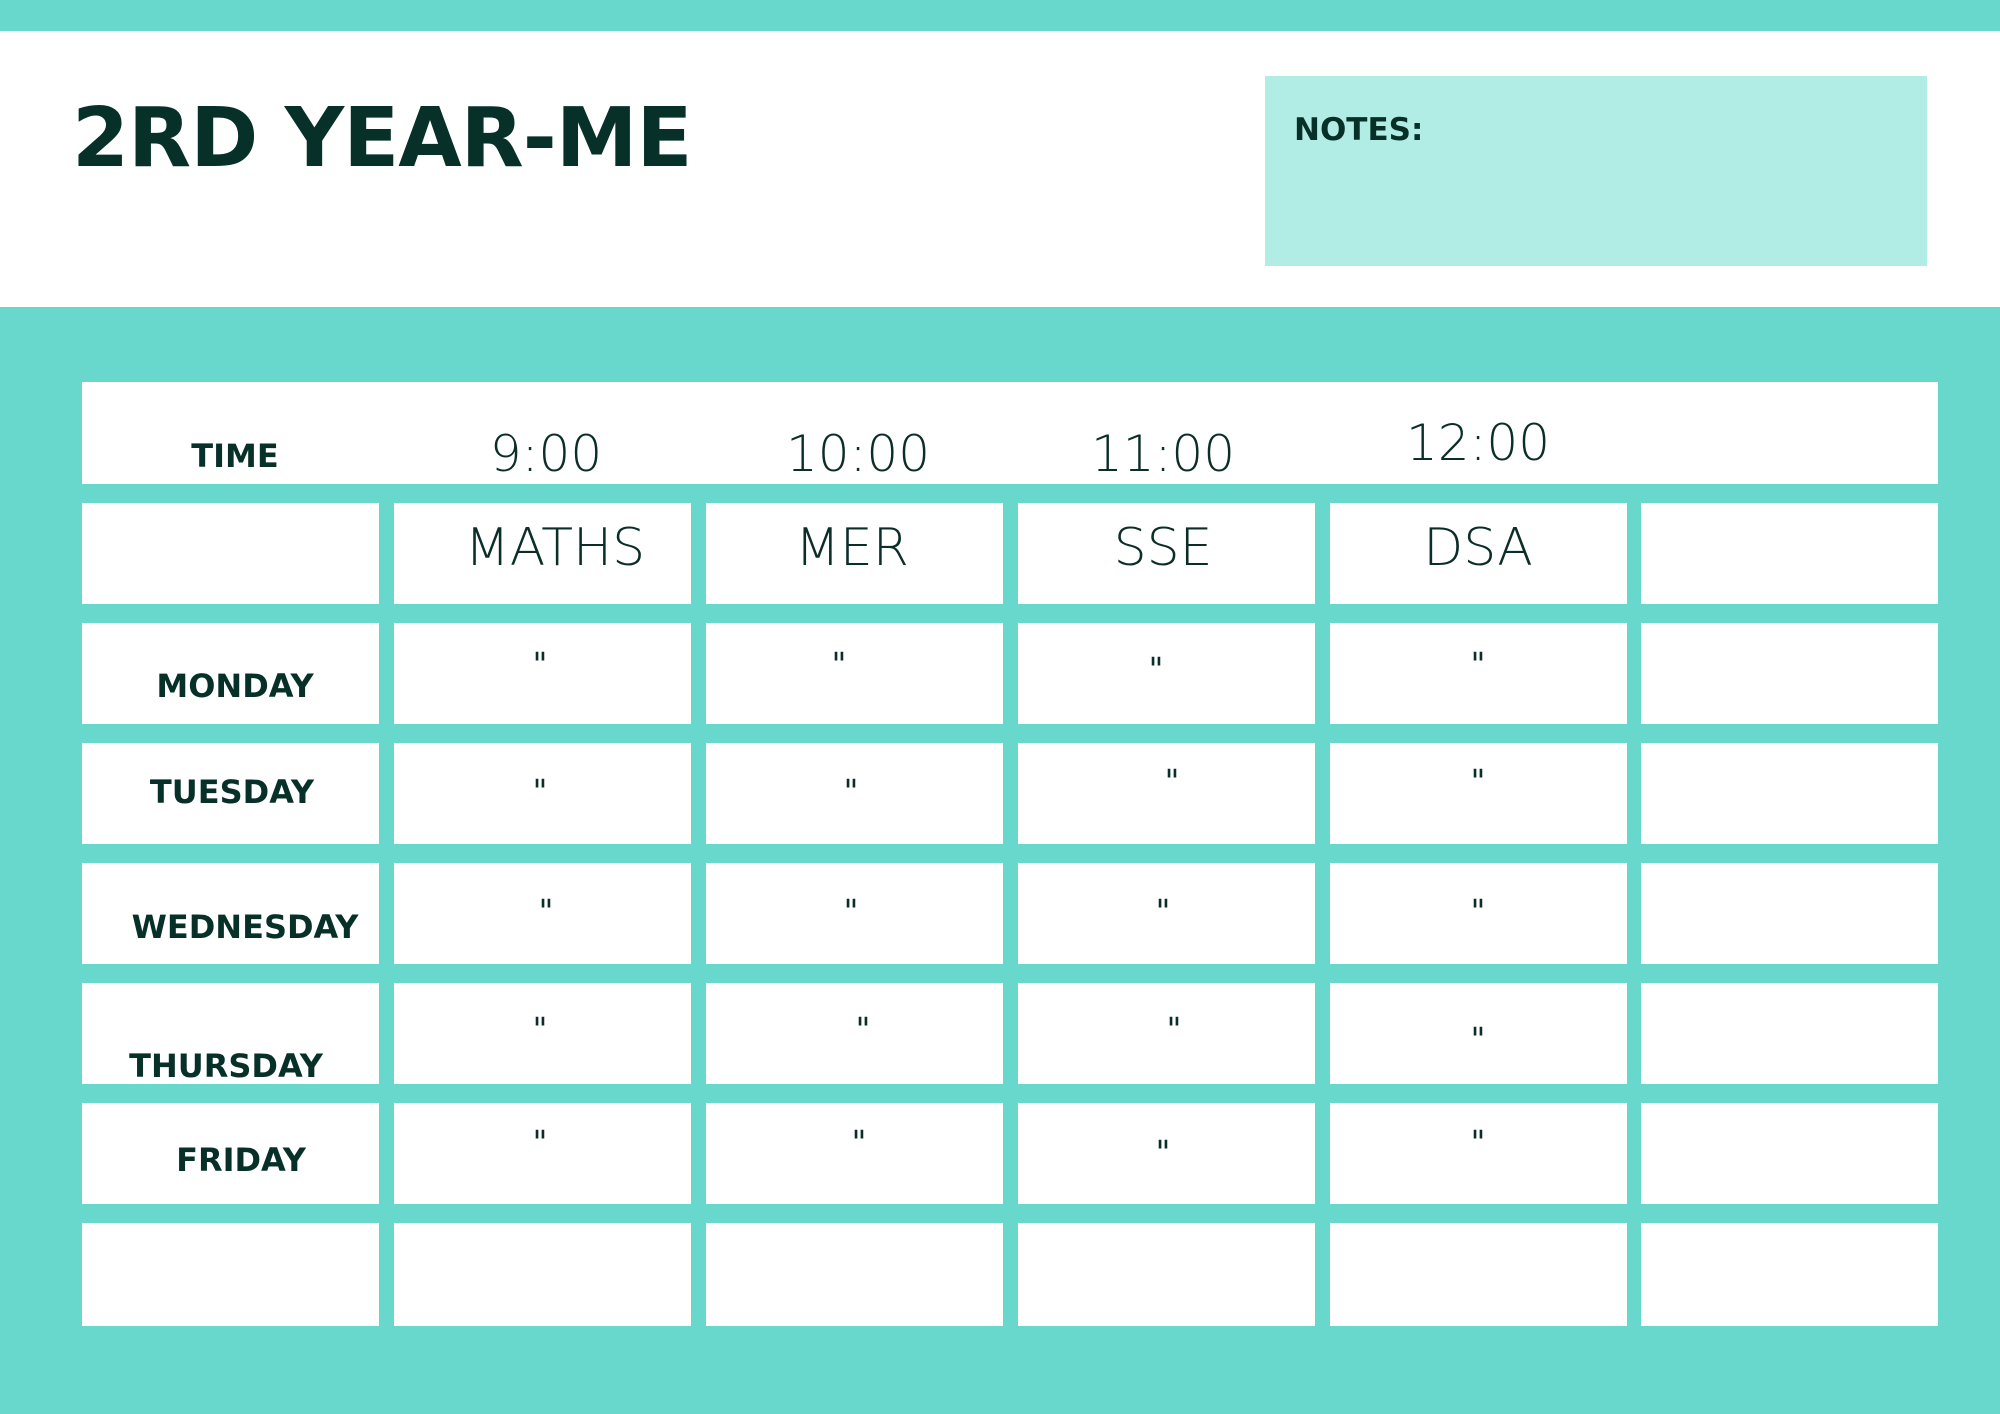  I want to click on time-slot-1: 9:00, so click(546, 454).